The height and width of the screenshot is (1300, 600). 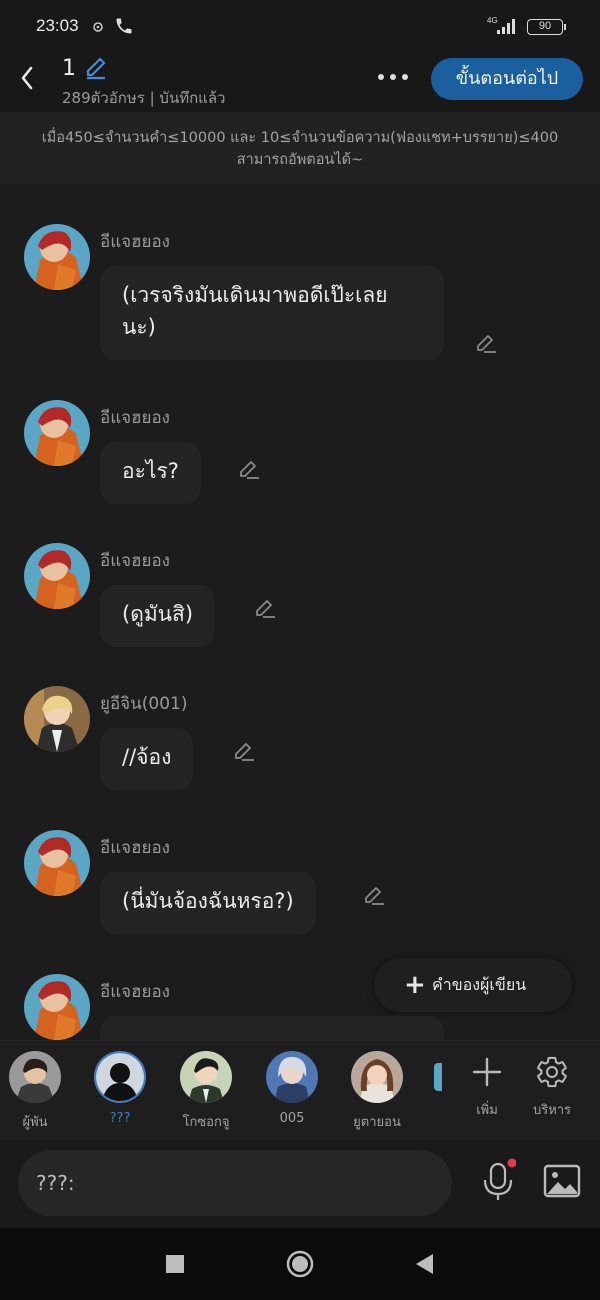 I want to click on status-bar: 23:03 4G 90, so click(x=300, y=26).